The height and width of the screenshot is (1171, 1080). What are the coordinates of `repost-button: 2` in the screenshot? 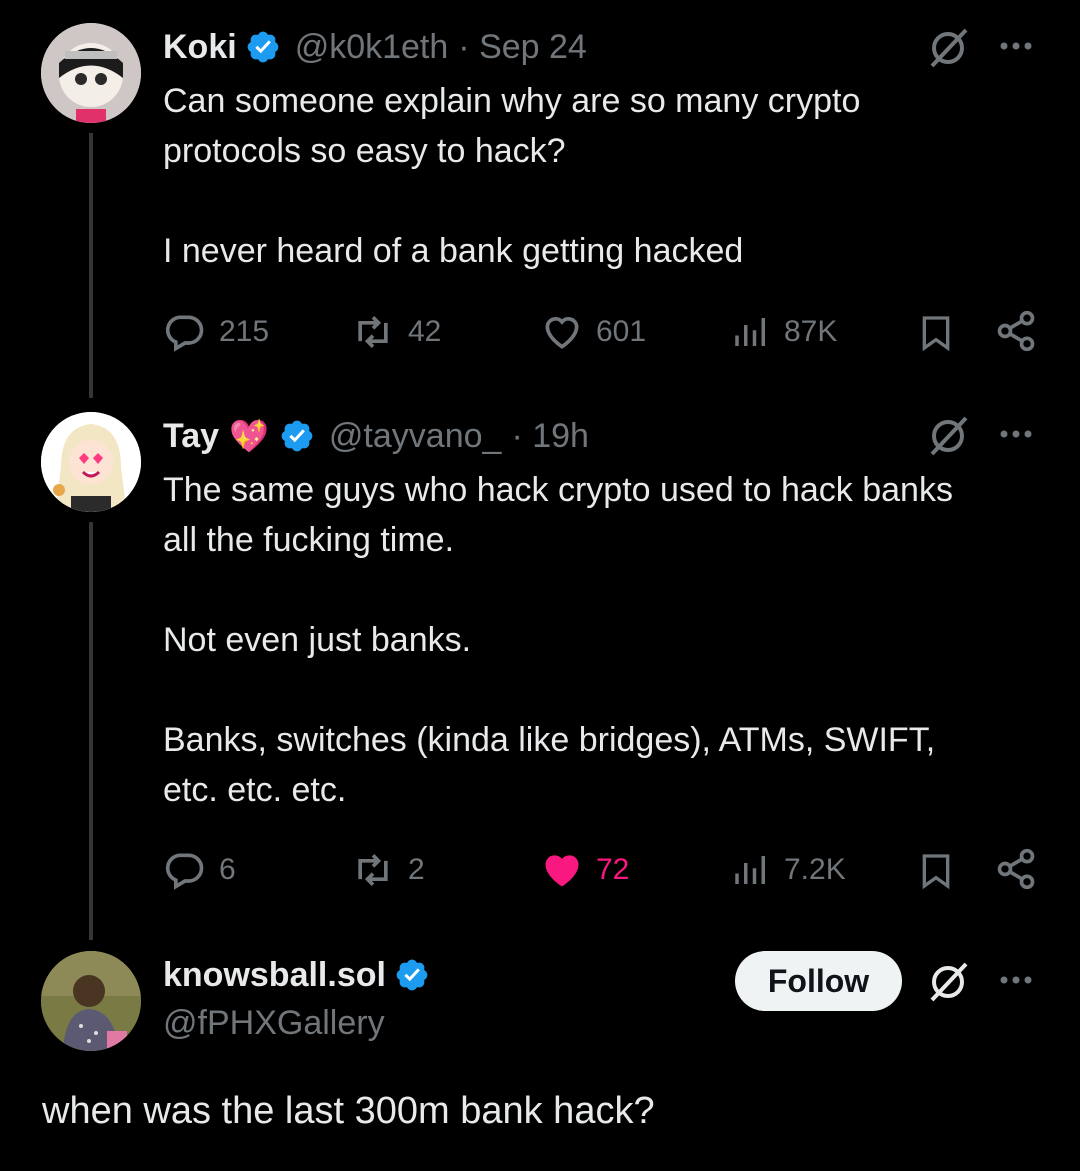 It's located at (387, 870).